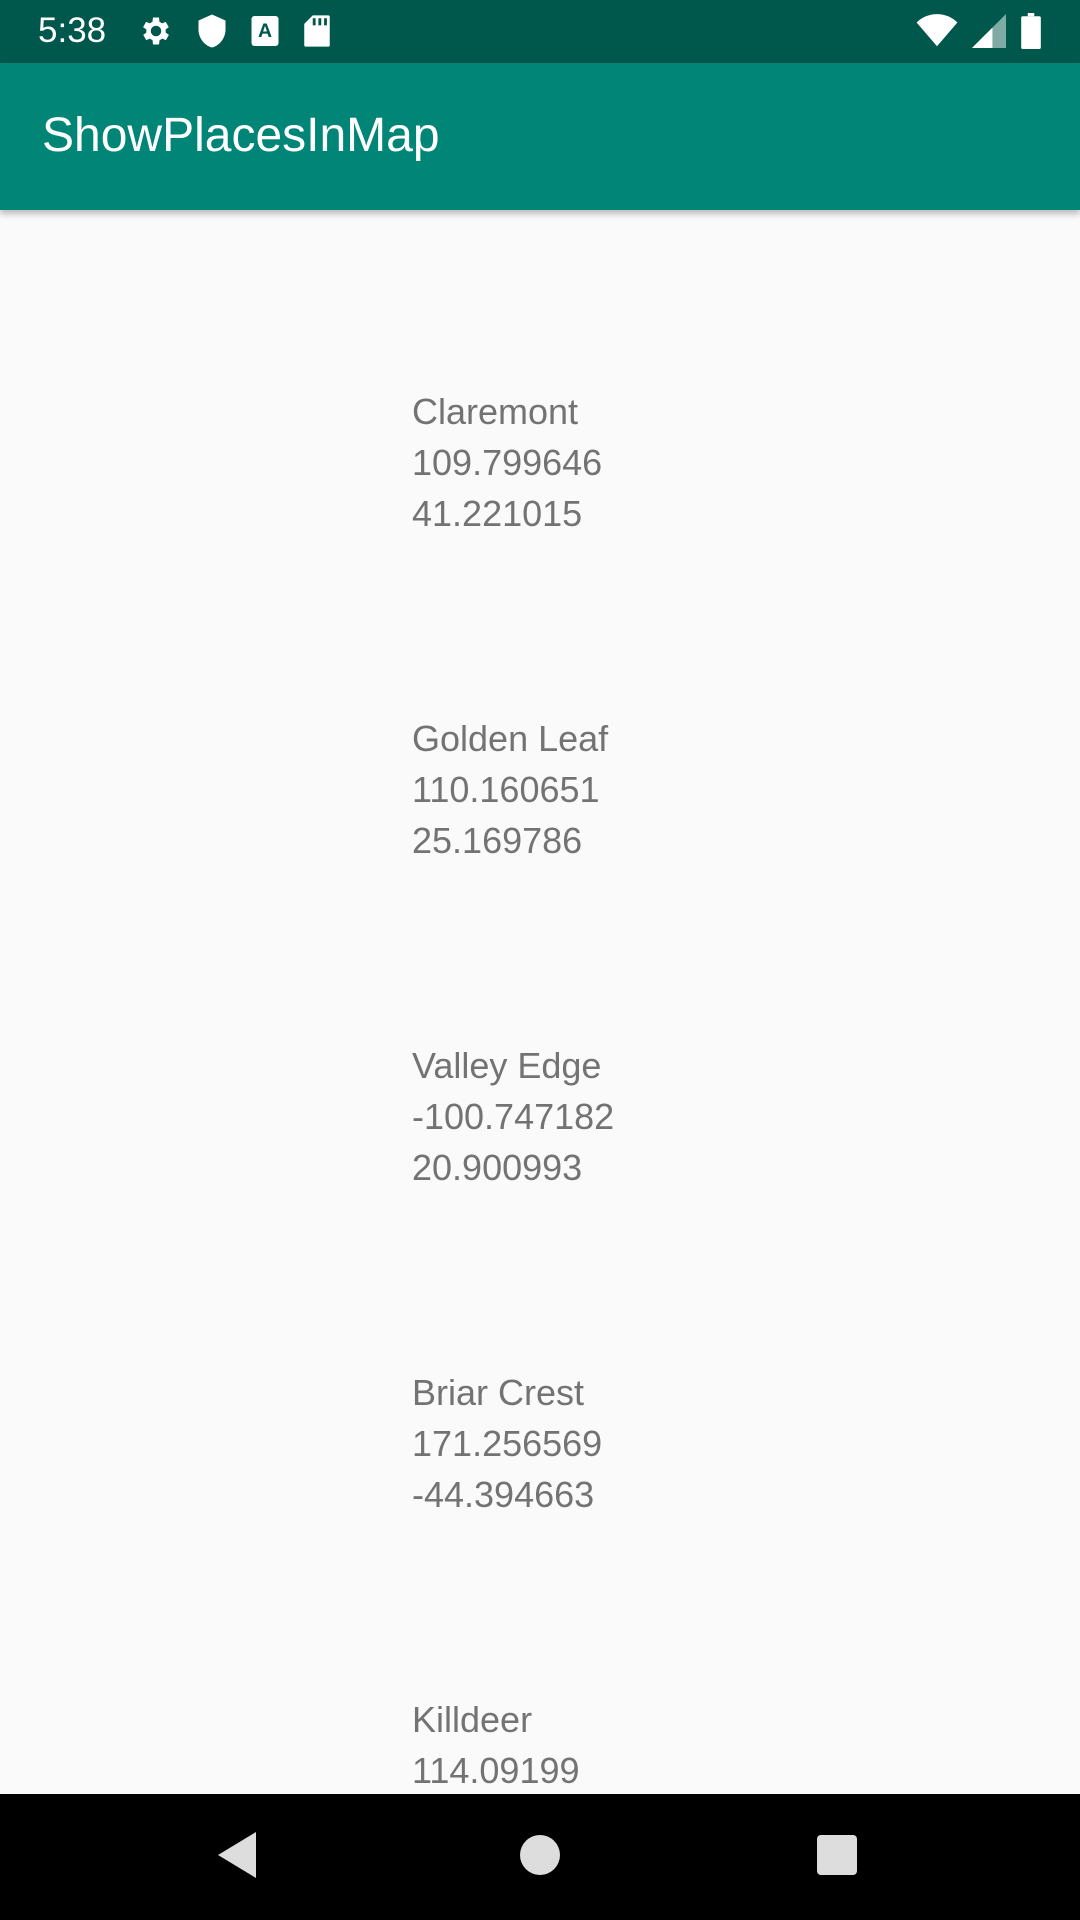 The height and width of the screenshot is (1920, 1080). What do you see at coordinates (317, 33) in the screenshot?
I see `sd-card-icon` at bounding box center [317, 33].